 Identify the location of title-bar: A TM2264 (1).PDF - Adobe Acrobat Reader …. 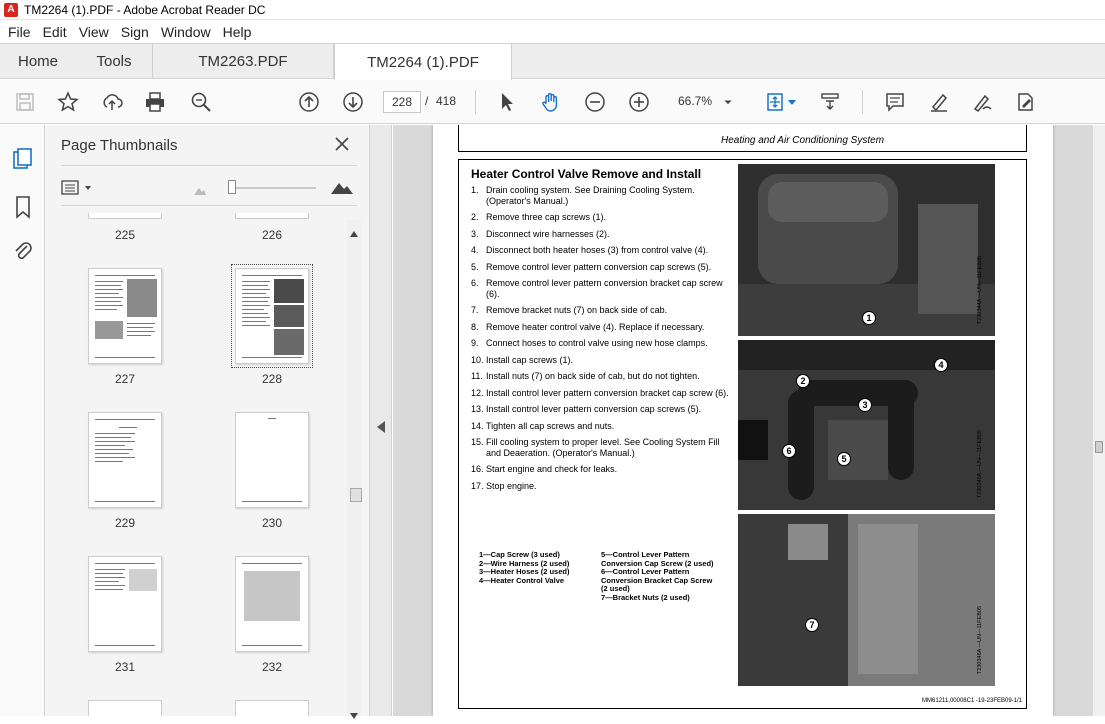
(552, 10).